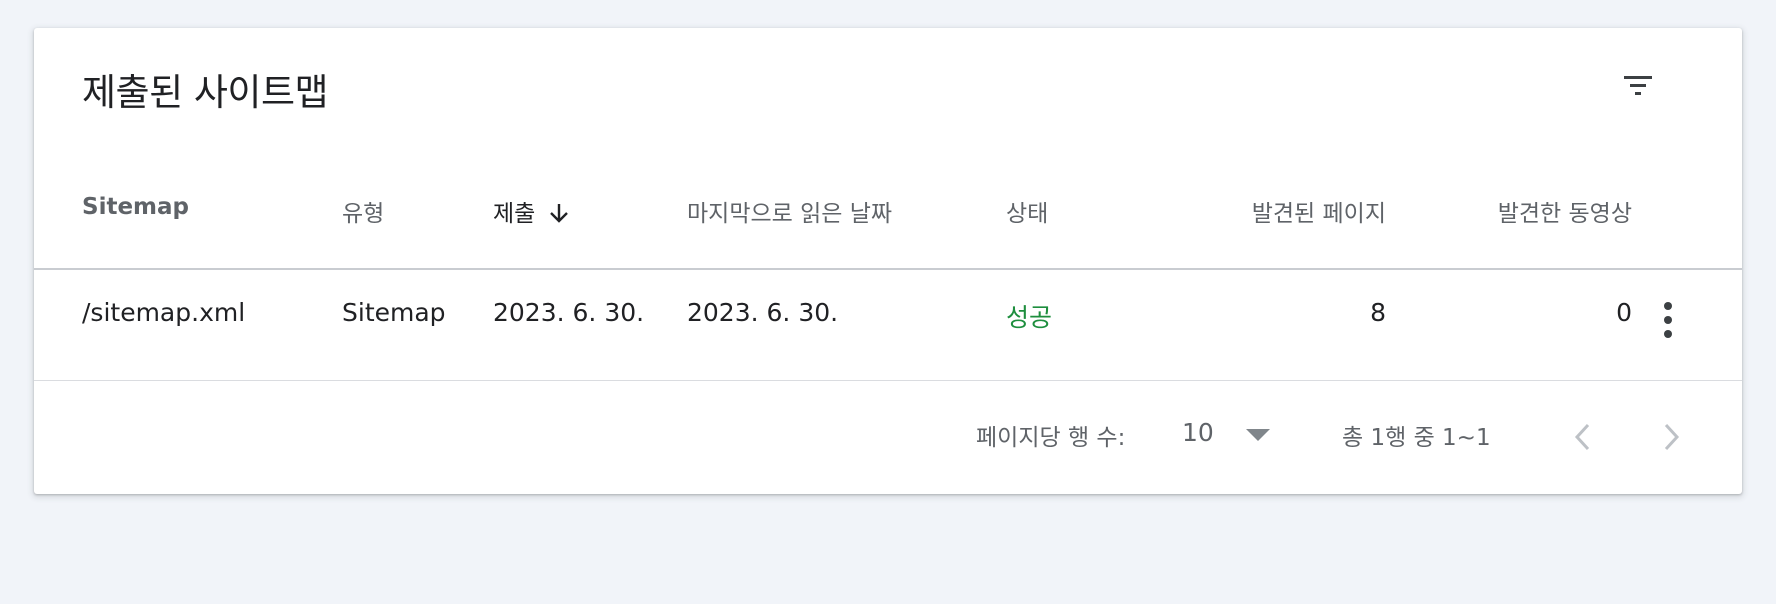 The image size is (1776, 604). I want to click on pagination-range: 총 1행 중 1~1, so click(1416, 438).